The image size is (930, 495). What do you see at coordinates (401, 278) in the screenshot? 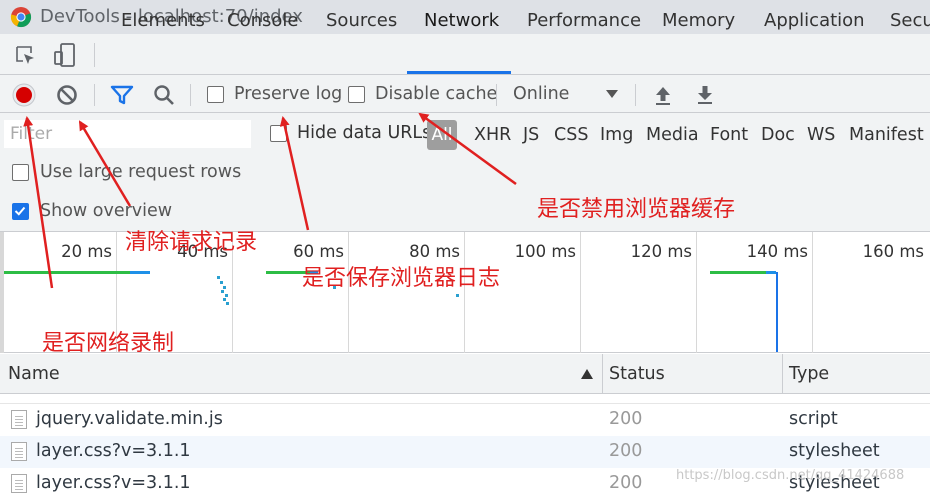
I see `annotation-preserve-log: 是否保存浏览器日志` at bounding box center [401, 278].